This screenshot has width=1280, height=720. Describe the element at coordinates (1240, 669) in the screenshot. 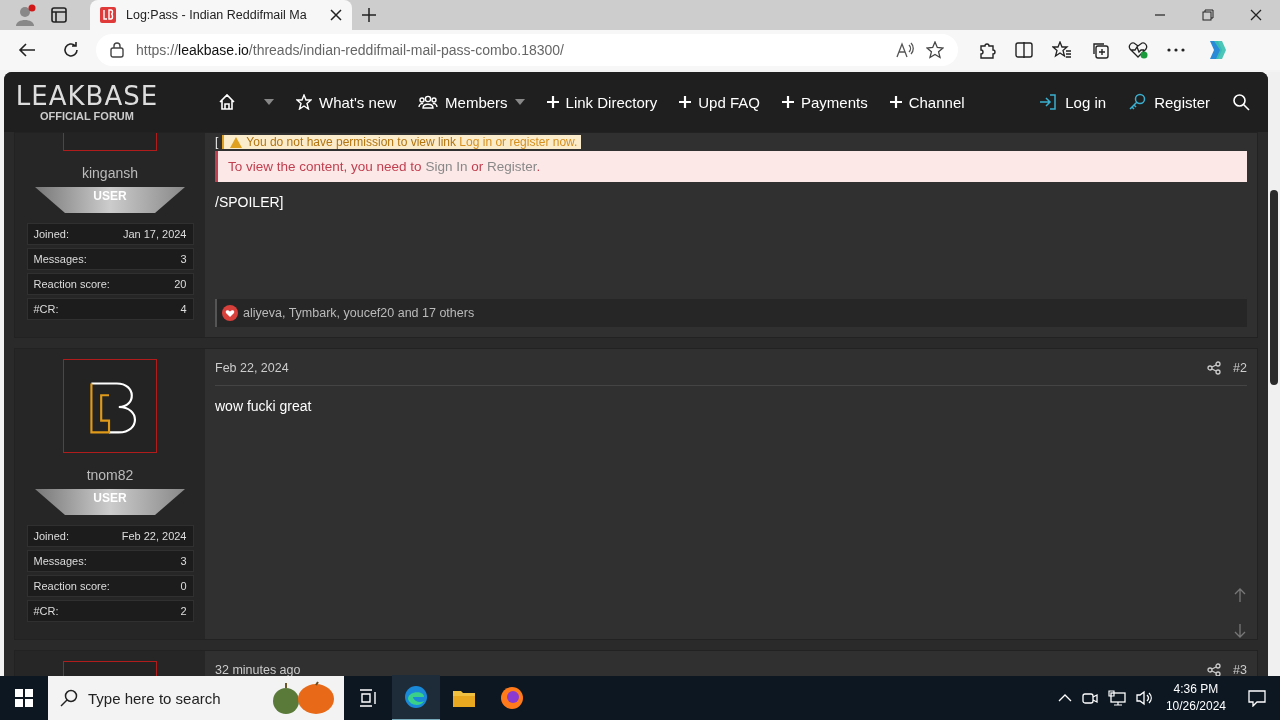

I see `post-number: #3` at that location.